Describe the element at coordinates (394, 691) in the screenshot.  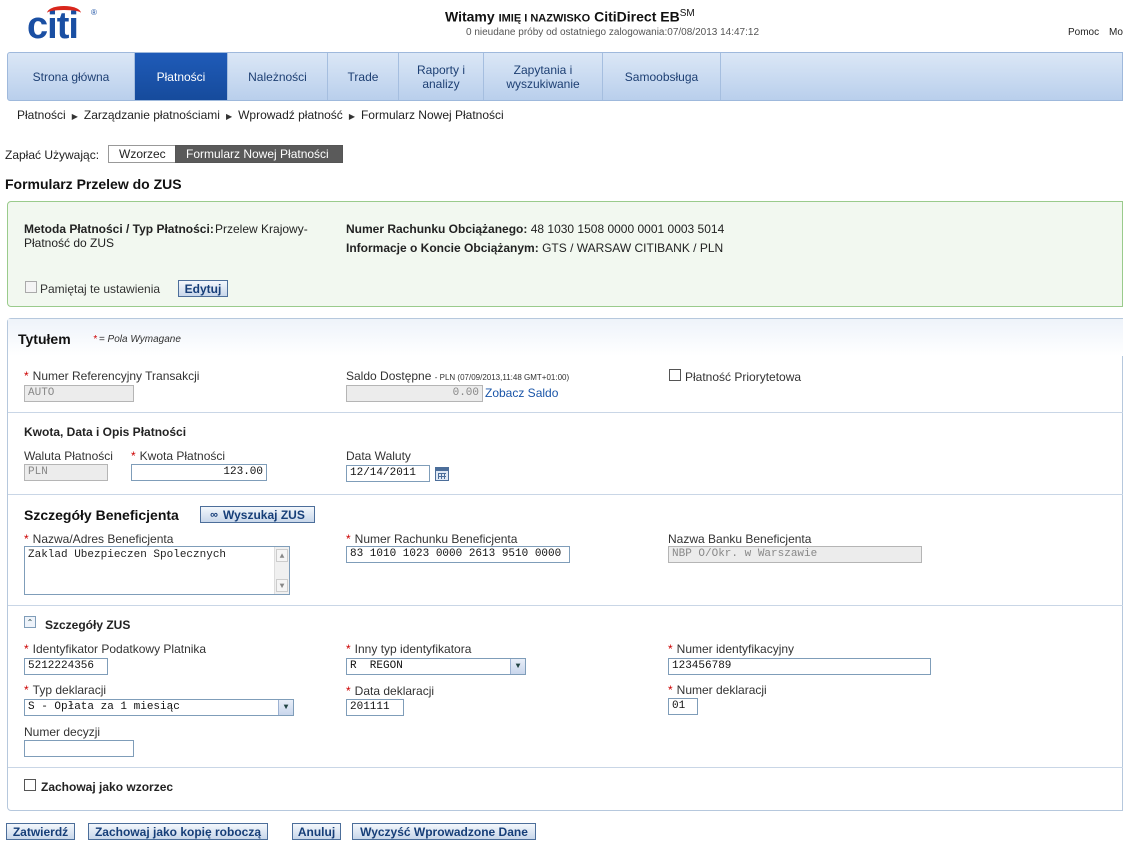
I see `decl-date-label-text: Data deklaracji` at that location.